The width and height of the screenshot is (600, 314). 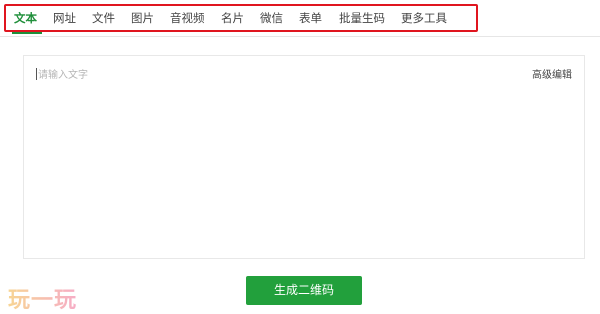 What do you see at coordinates (63, 75) in the screenshot?
I see `input-placeholder: 请输入文字` at bounding box center [63, 75].